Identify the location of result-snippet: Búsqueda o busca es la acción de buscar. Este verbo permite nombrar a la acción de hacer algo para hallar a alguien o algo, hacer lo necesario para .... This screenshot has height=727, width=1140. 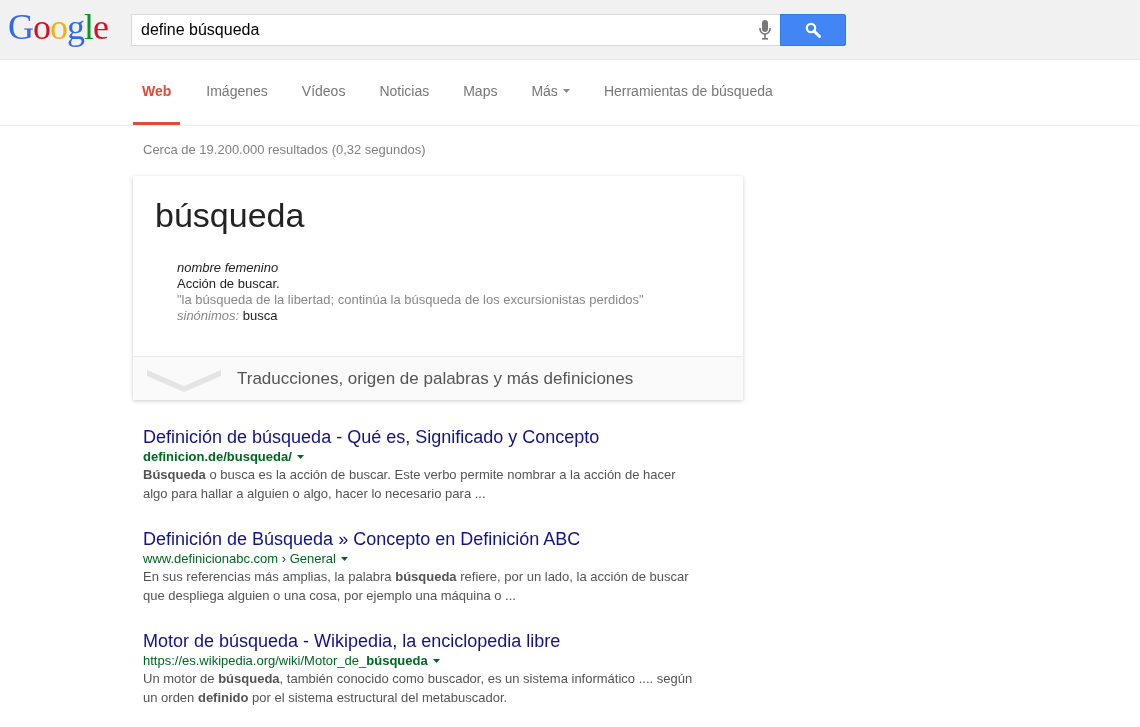
(410, 484).